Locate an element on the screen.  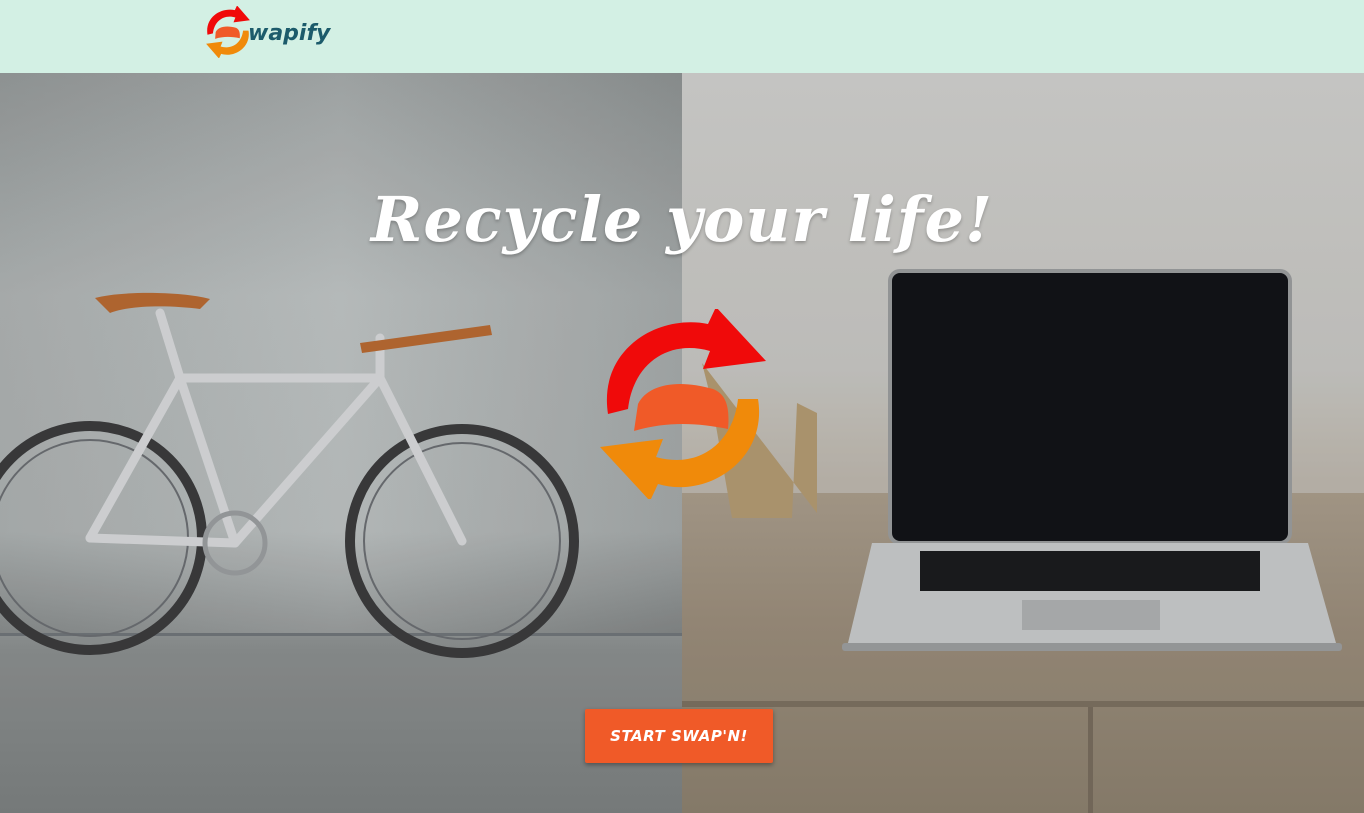
brand-name: wapify is located at coordinates (289, 33).